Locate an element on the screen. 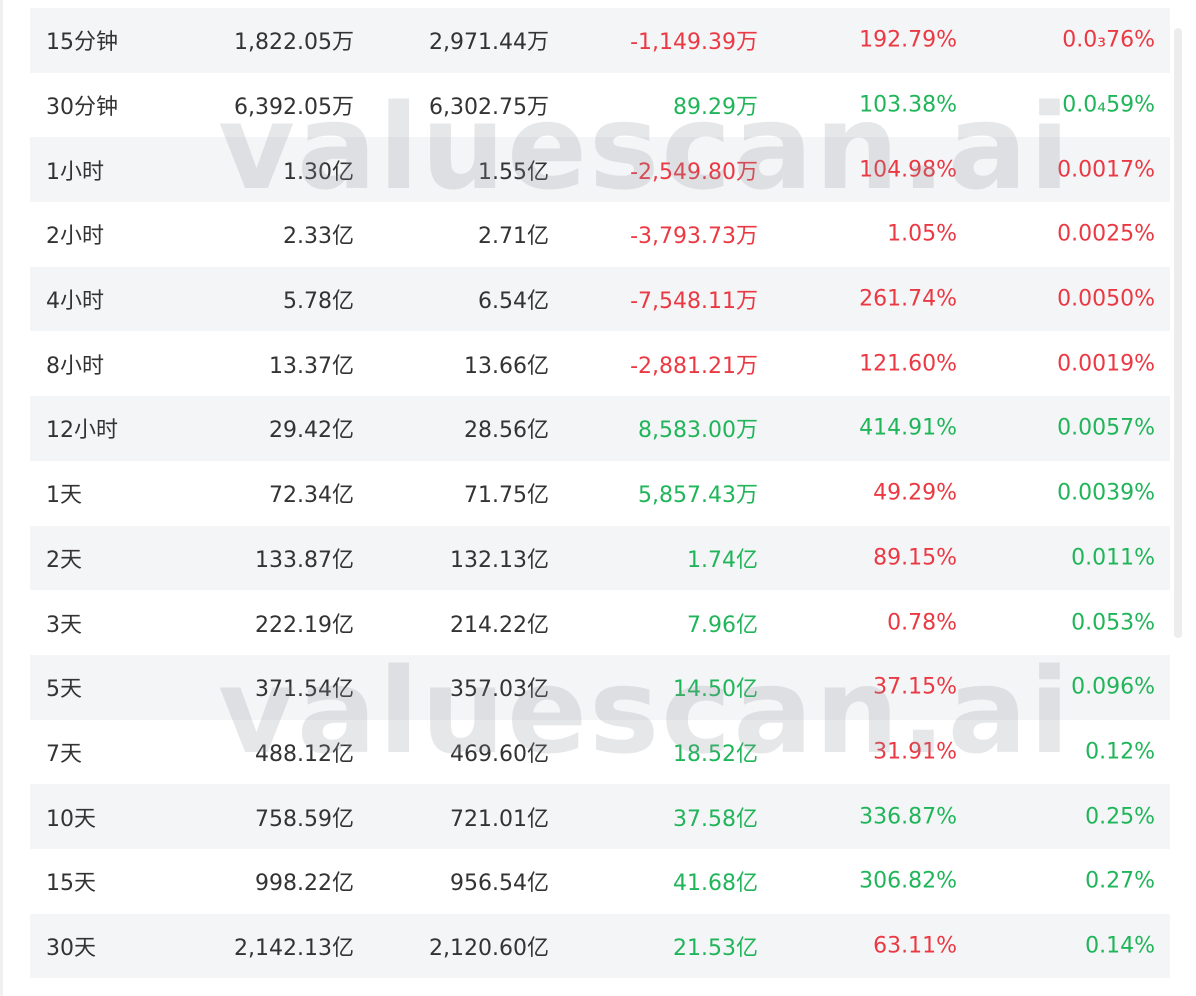  period-cell: 30天 is located at coordinates (71, 948).